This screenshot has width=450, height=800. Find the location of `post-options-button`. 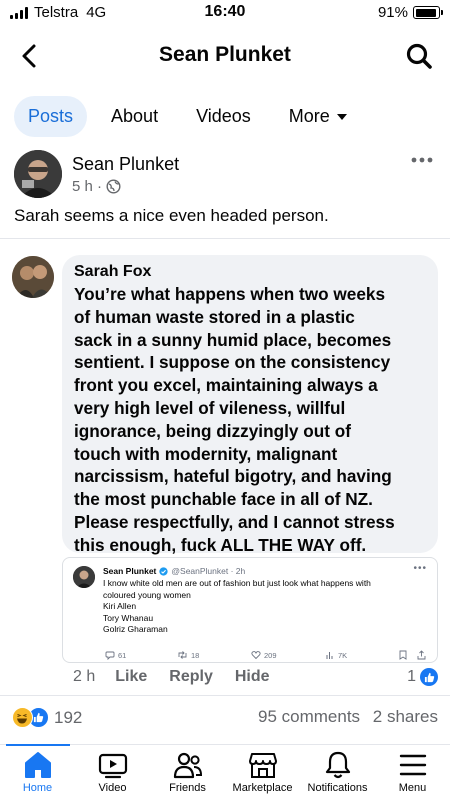

post-options-button is located at coordinates (422, 160).